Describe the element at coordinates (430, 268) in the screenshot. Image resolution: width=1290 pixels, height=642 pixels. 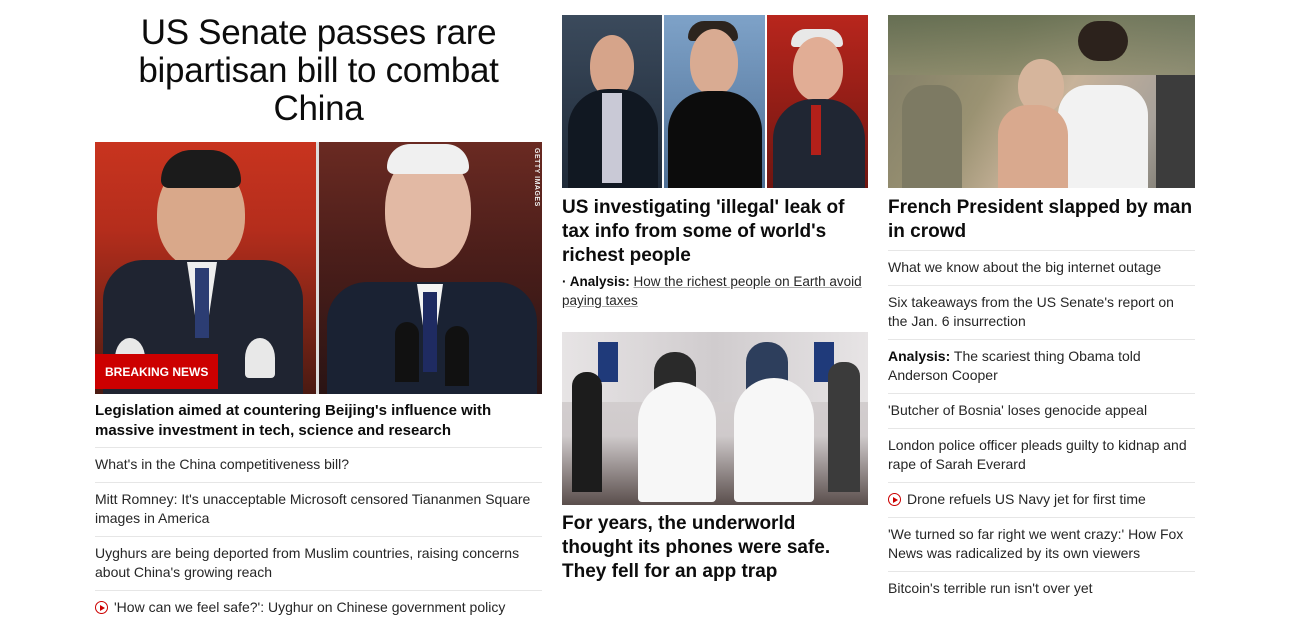
I see `lead-image-right-panel` at that location.